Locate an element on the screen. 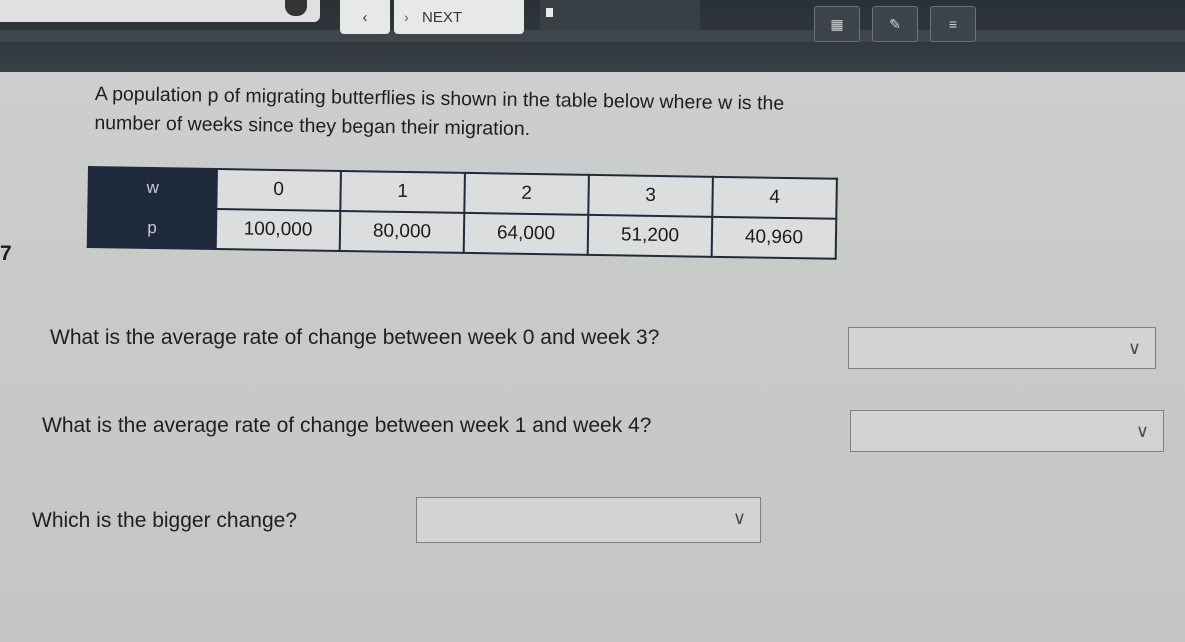 This screenshot has height=642, width=1185. toolbar-left-panel is located at coordinates (160, 11).